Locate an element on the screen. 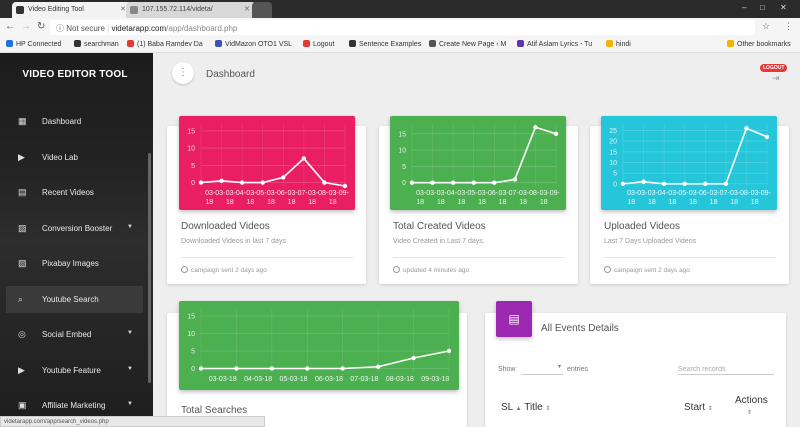 This screenshot has height=427, width=800. sidebar-item-video-lab: ▶ Video Lab is located at coordinates (74, 157).